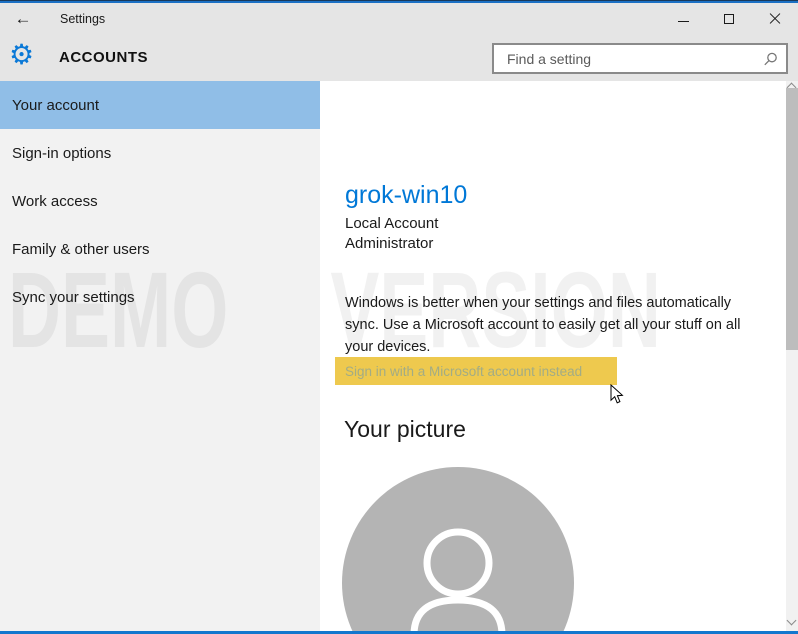 The image size is (798, 634). I want to click on sync-description-line: your devices., so click(388, 347).